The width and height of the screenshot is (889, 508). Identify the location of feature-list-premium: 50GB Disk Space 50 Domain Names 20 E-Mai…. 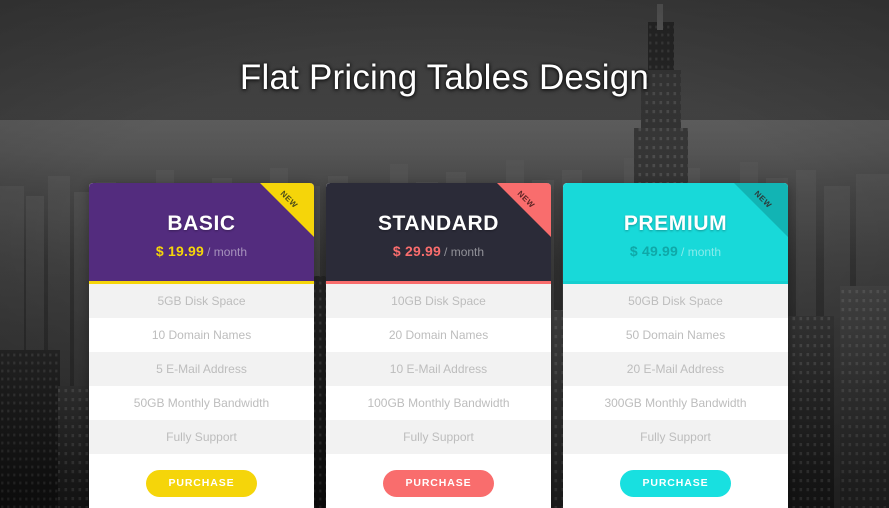
(675, 369).